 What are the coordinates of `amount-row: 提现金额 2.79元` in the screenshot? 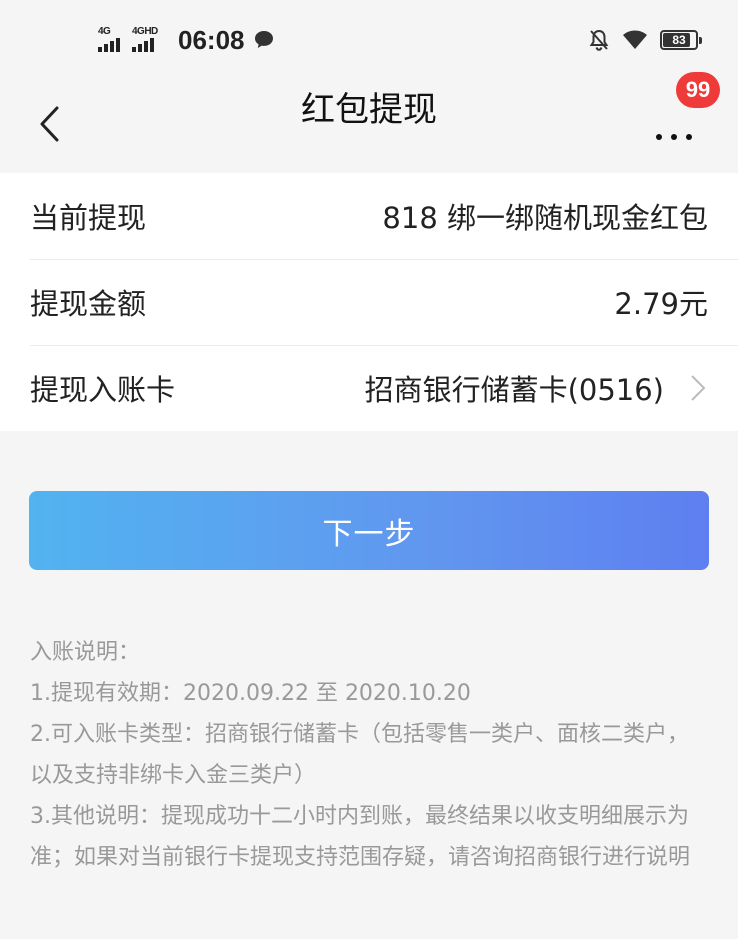 It's located at (369, 302).